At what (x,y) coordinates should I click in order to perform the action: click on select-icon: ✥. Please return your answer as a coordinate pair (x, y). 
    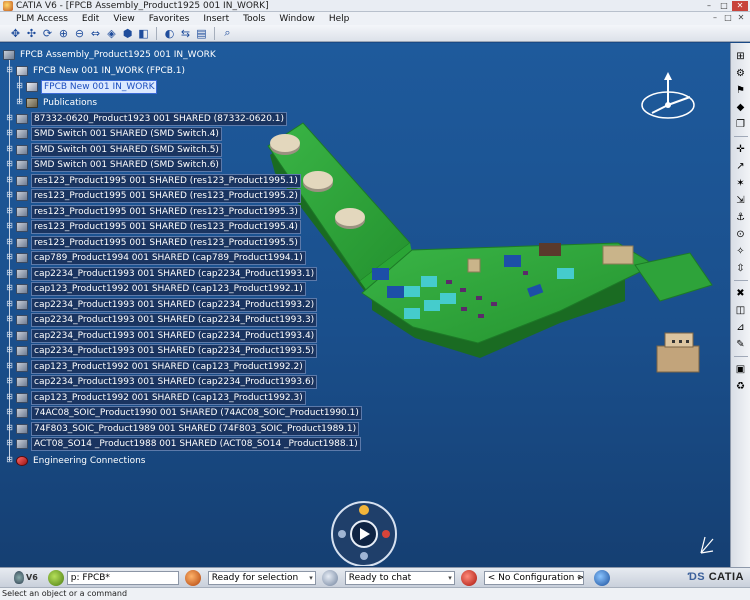
    Looking at the image, I should click on (15, 33).